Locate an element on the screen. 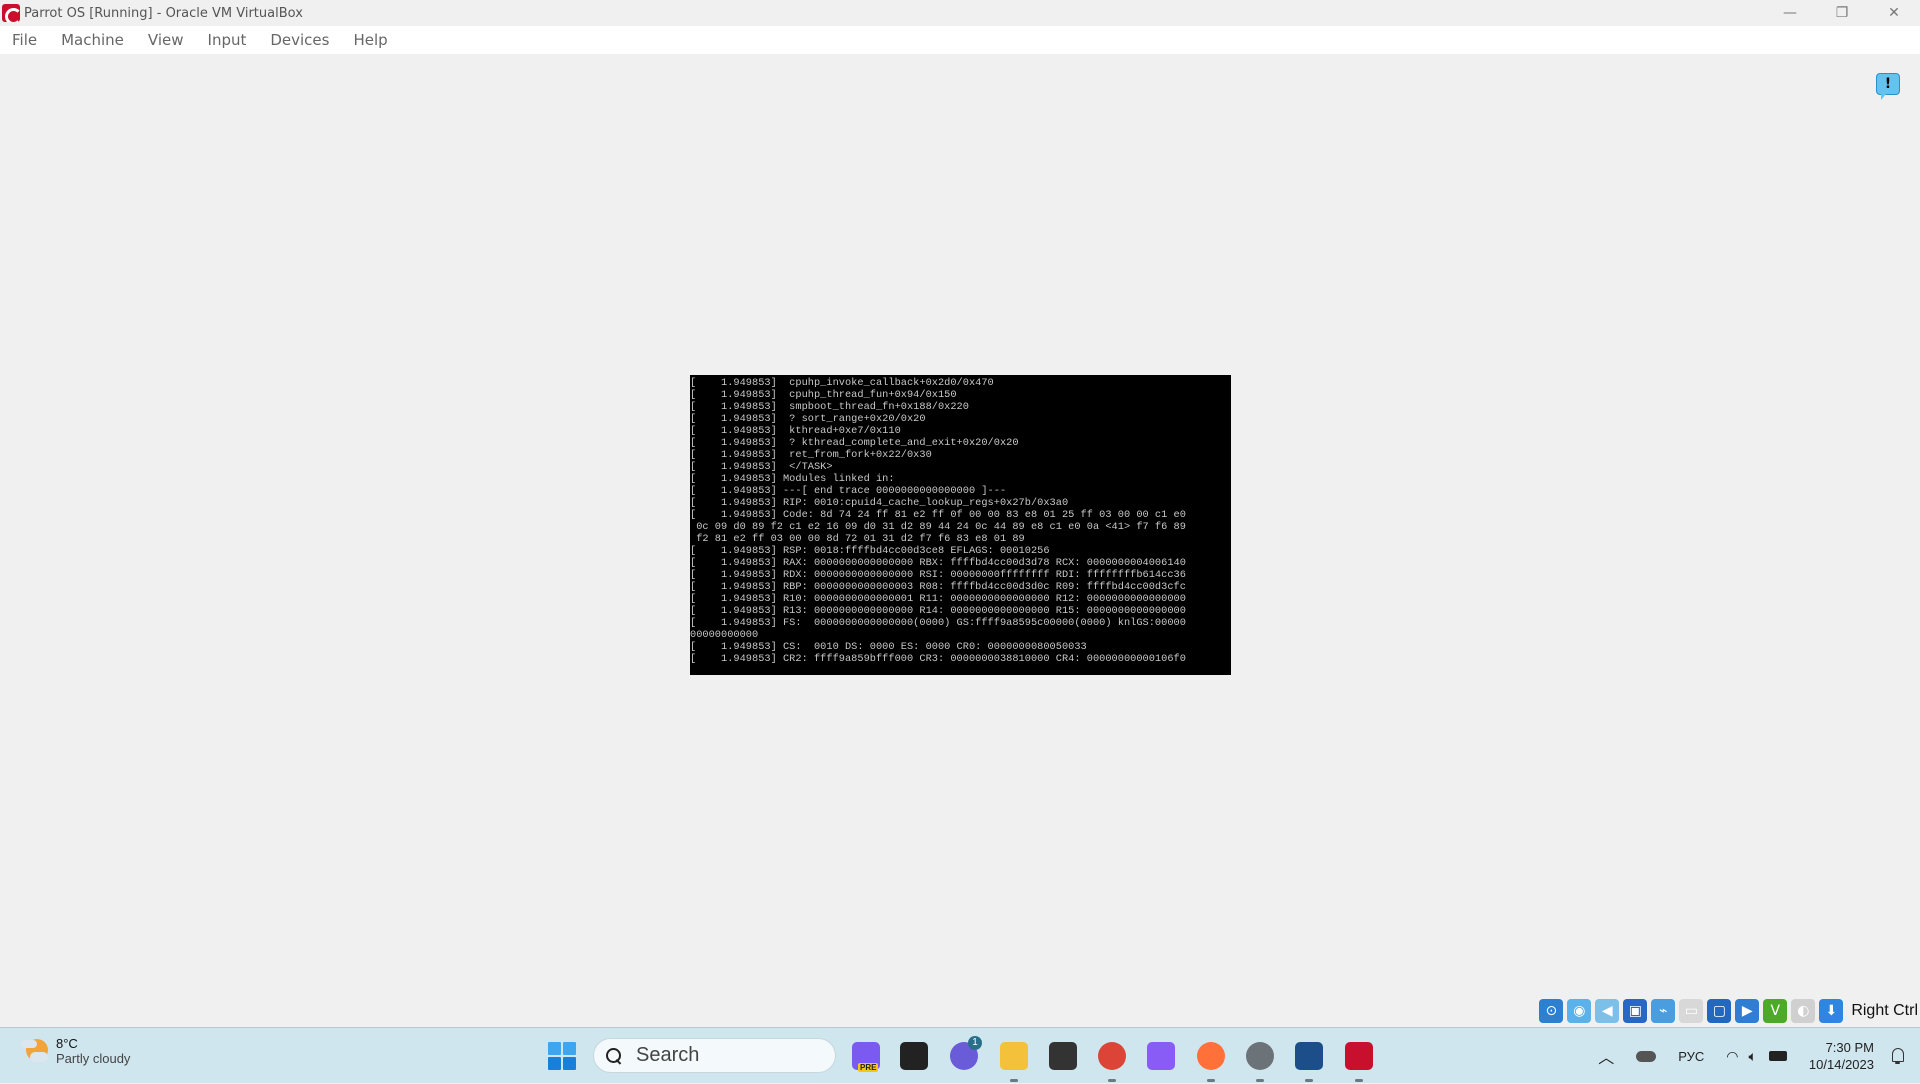 This screenshot has width=1920, height=1084. file-explorer-taskbar-button is located at coordinates (1014, 1060).